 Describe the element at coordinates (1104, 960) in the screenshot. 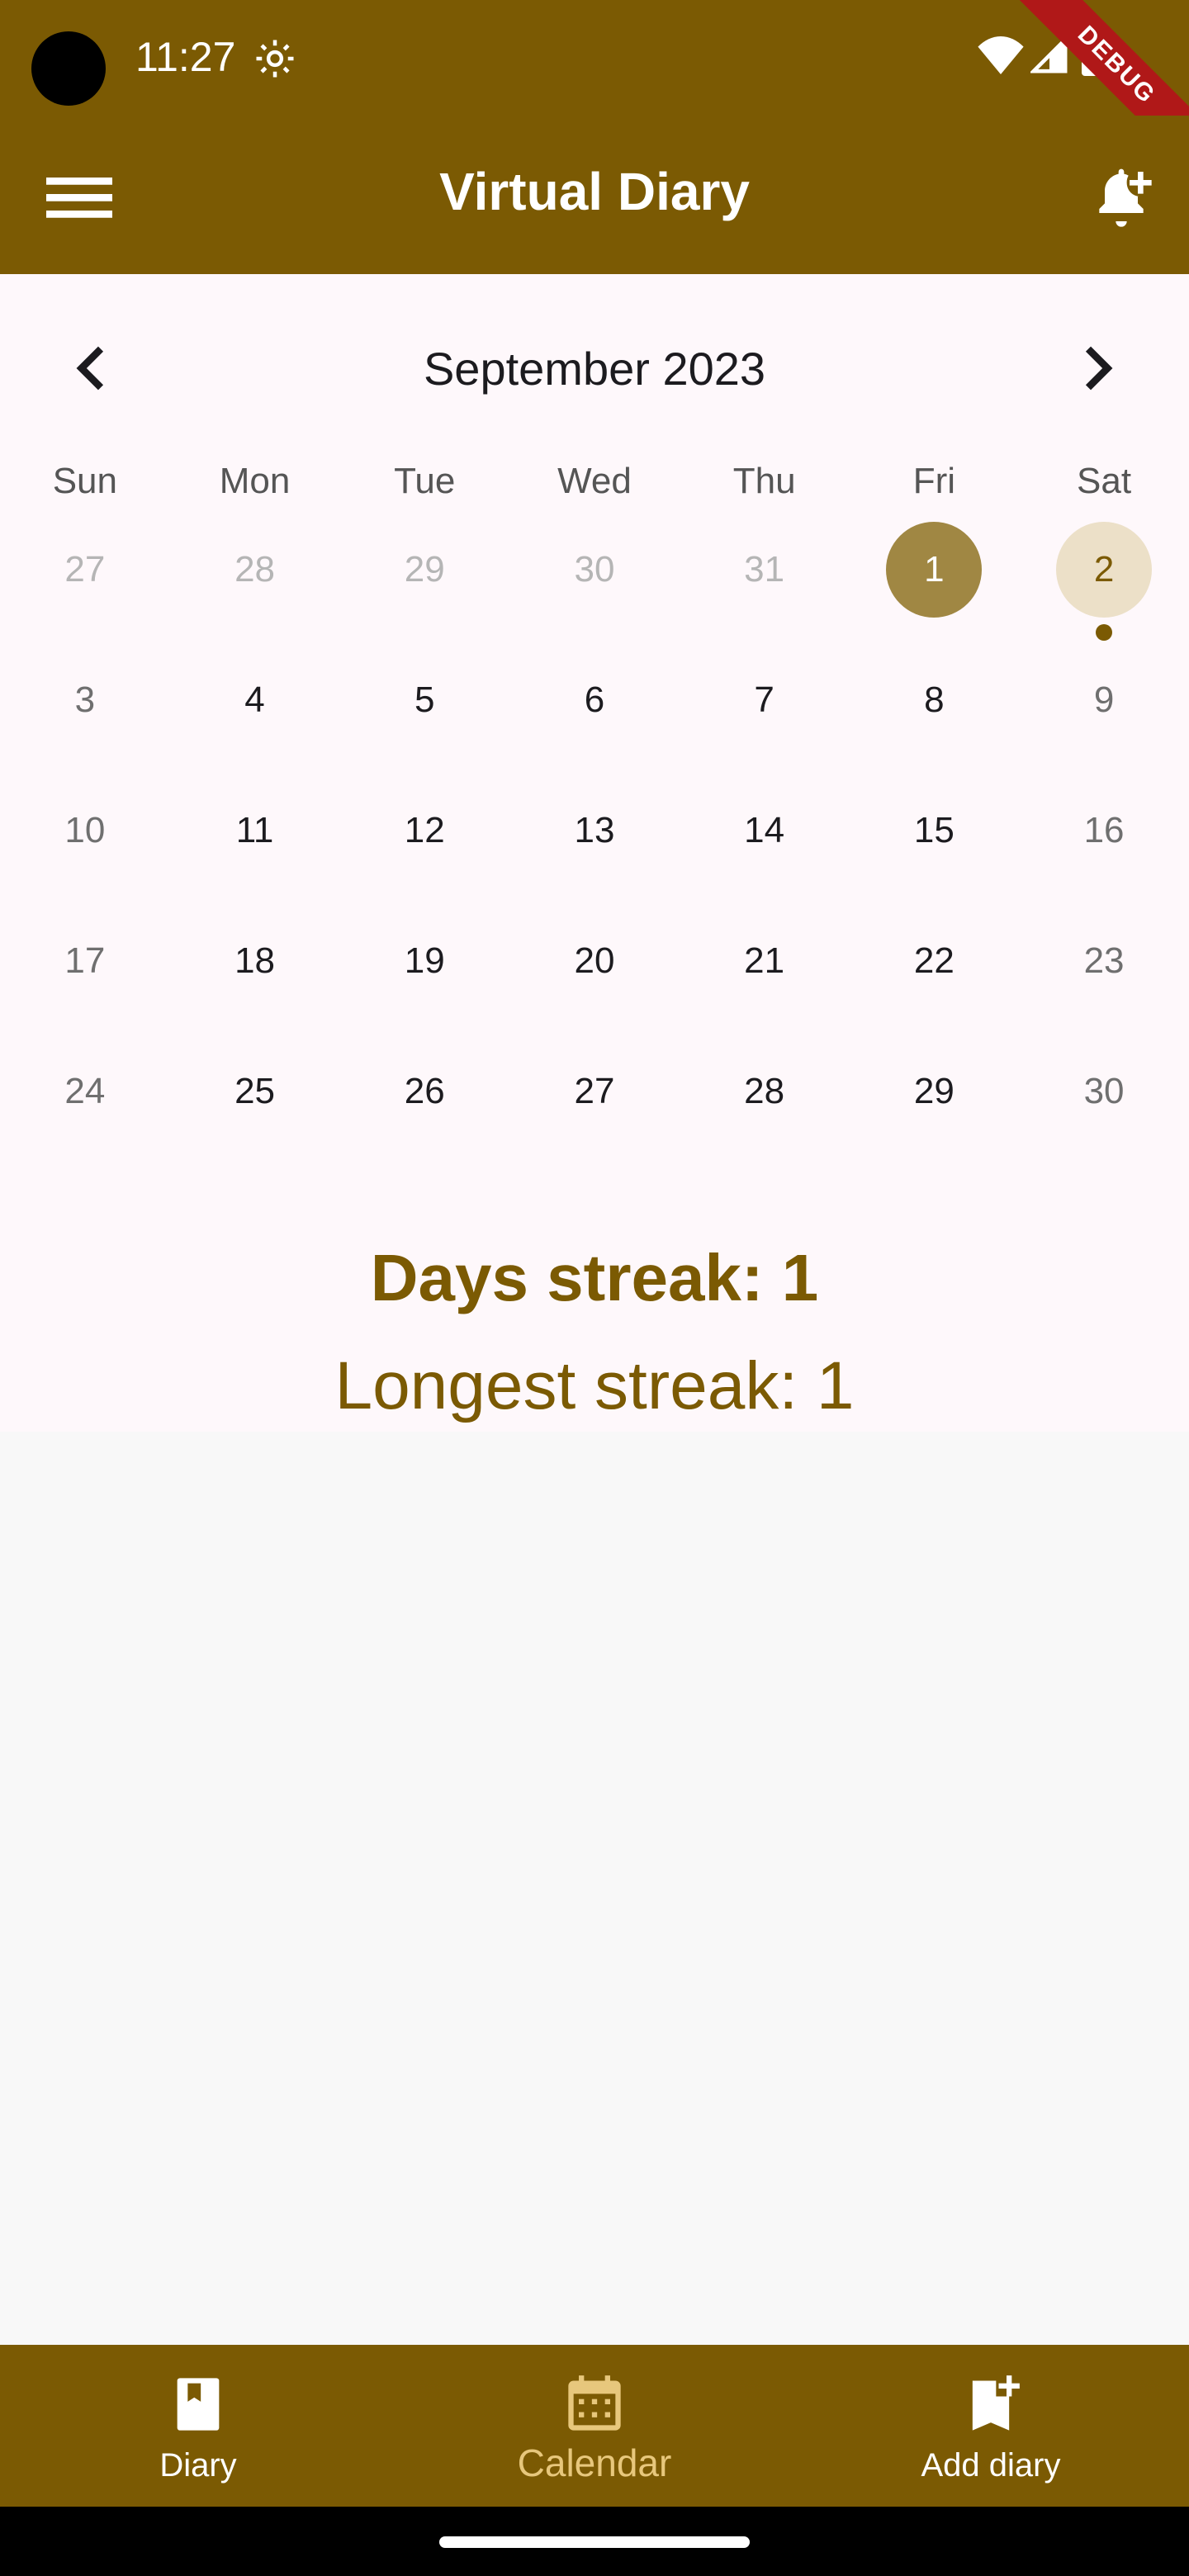

I see `calendar-day-number: 23` at that location.